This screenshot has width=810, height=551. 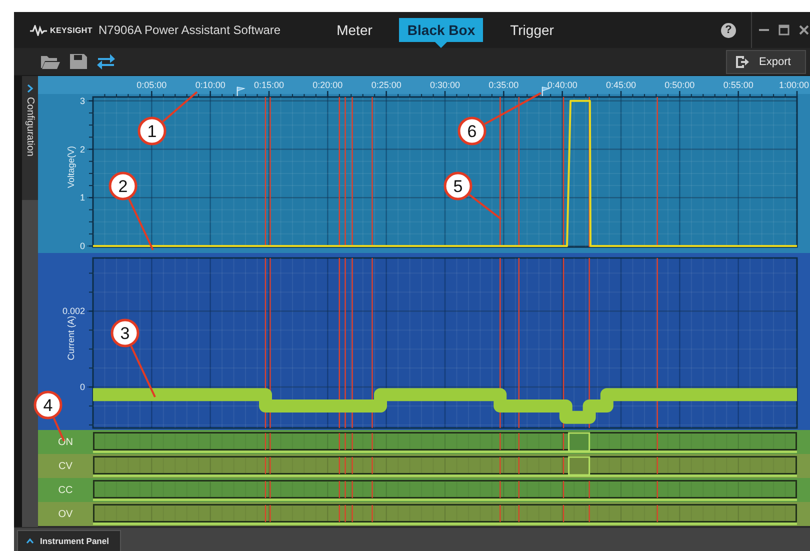 I want to click on axis-title: Voltage(V), so click(x=71, y=167).